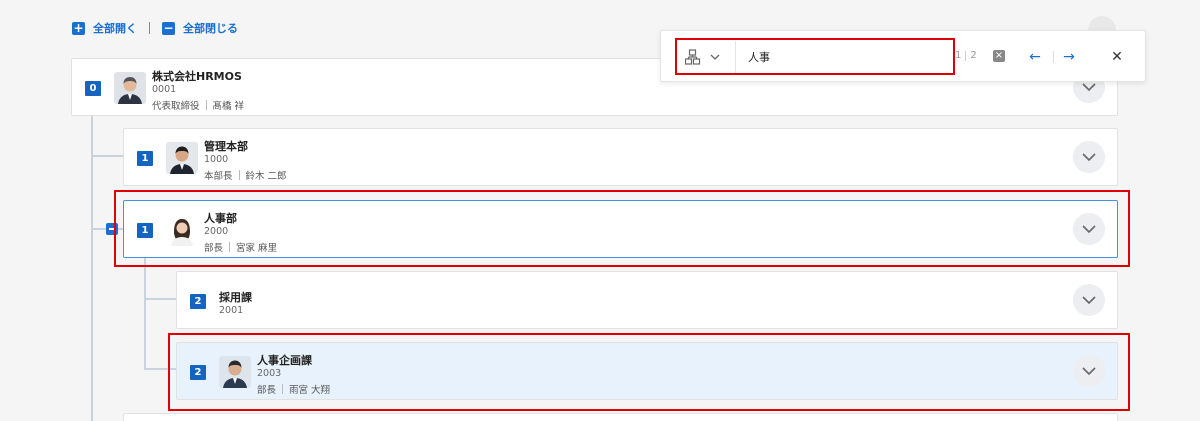 The height and width of the screenshot is (421, 1200). I want to click on search-scope-select, so click(704, 57).